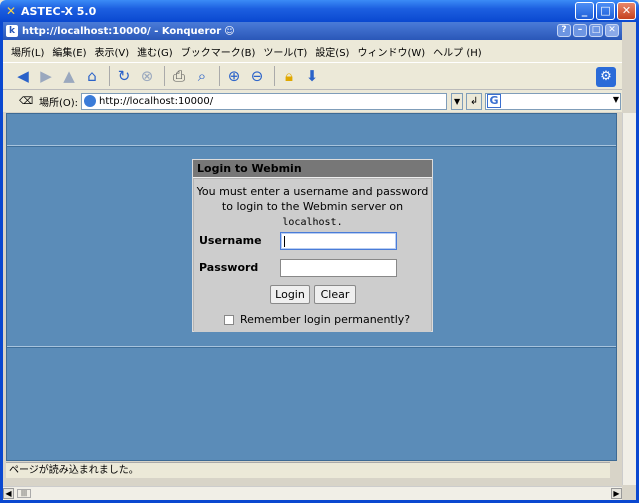 The image size is (639, 503). What do you see at coordinates (229, 267) in the screenshot?
I see `password-label: Password` at bounding box center [229, 267].